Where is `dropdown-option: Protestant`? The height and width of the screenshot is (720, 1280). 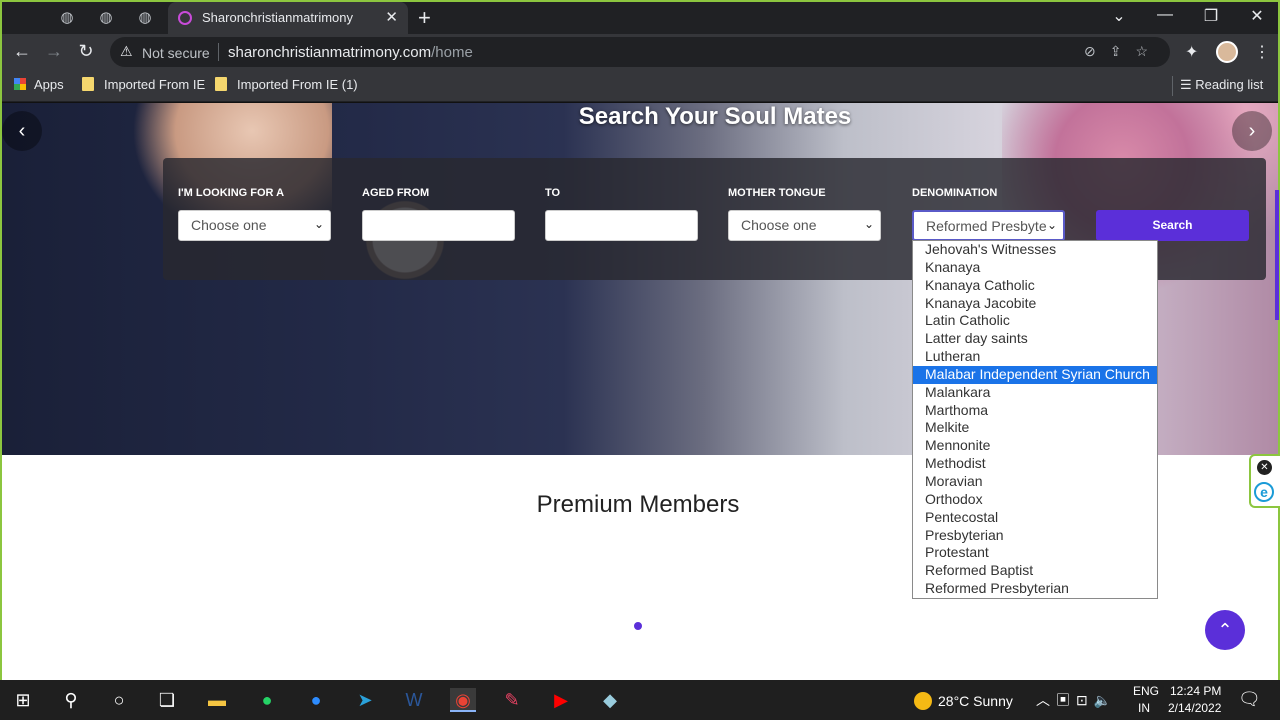
dropdown-option: Protestant is located at coordinates (1035, 553).